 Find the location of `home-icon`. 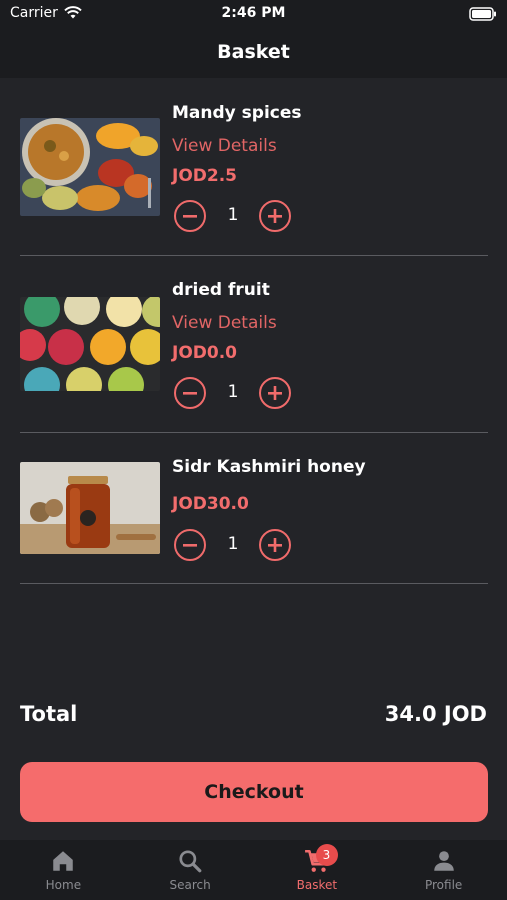

home-icon is located at coordinates (63, 861).